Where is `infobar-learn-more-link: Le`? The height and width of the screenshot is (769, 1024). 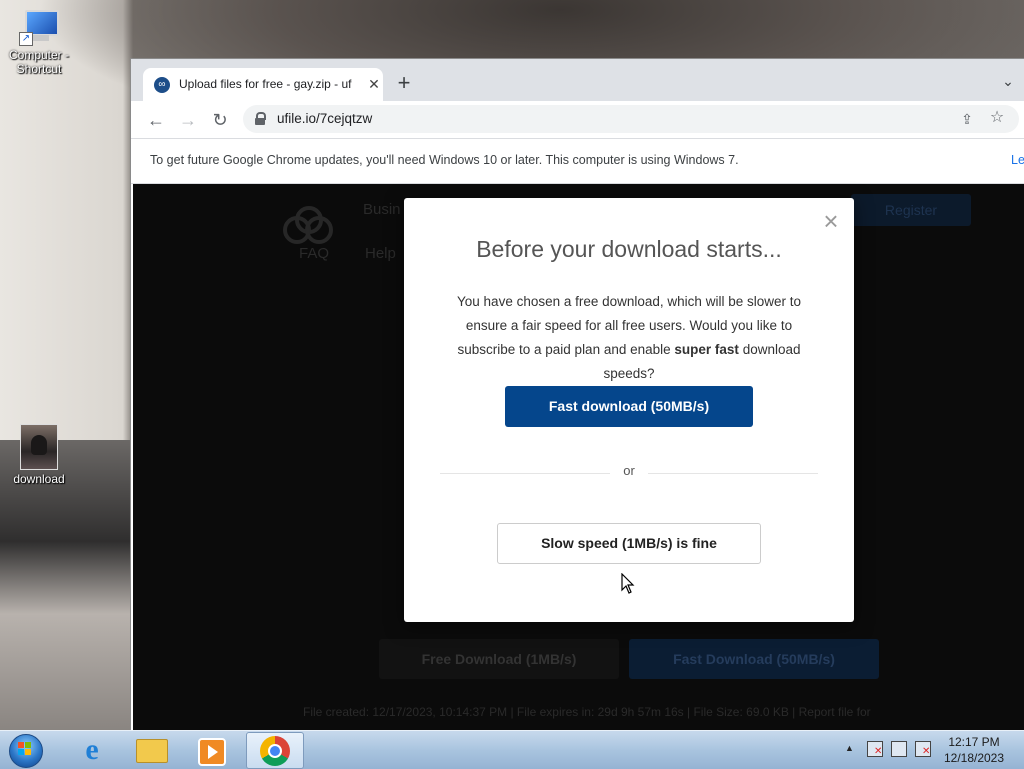 infobar-learn-more-link: Le is located at coordinates (1017, 160).